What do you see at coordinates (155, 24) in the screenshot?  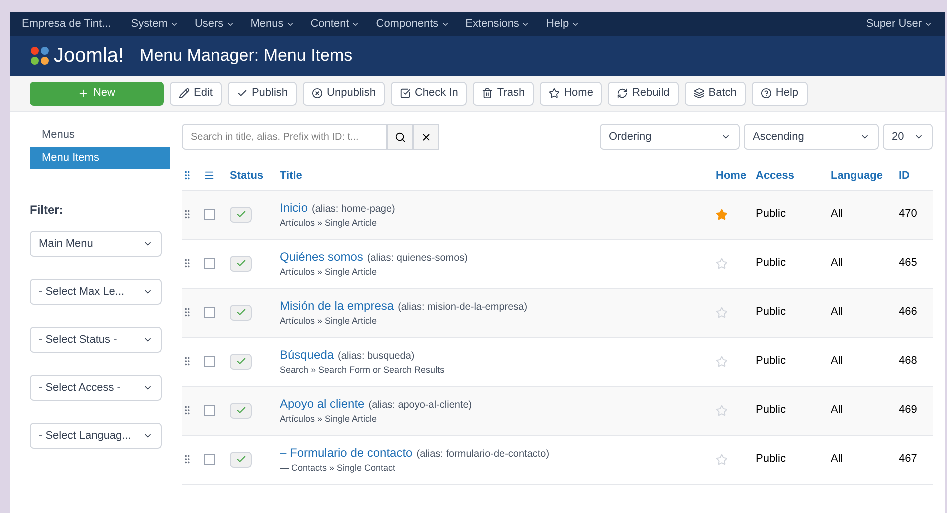 I see `menu-item: System` at bounding box center [155, 24].